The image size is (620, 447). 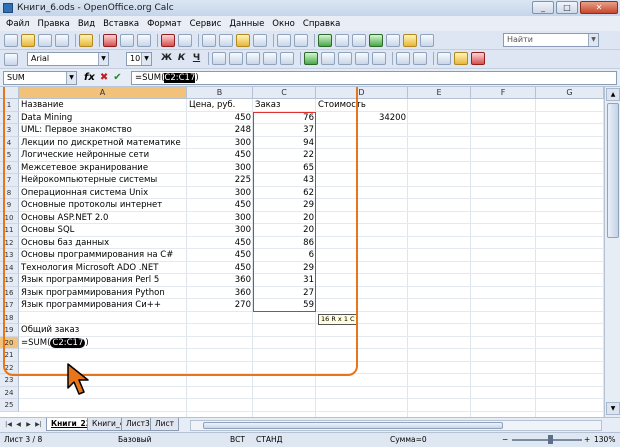 I want to click on maximize-button: □, so click(x=567, y=7).